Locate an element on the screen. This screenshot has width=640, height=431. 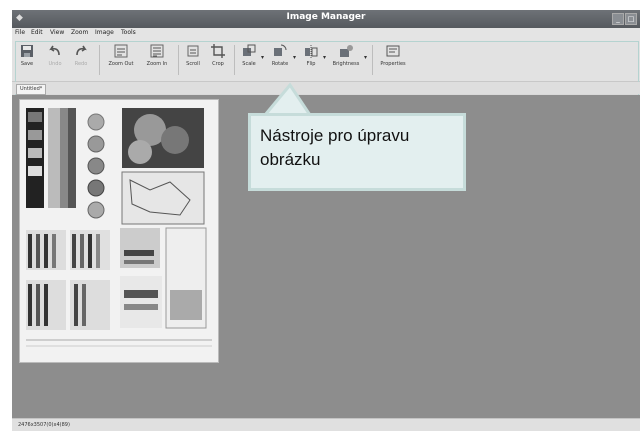
callout-text: Nástroje pro úpravu obrázku is located at coordinates (335, 147).